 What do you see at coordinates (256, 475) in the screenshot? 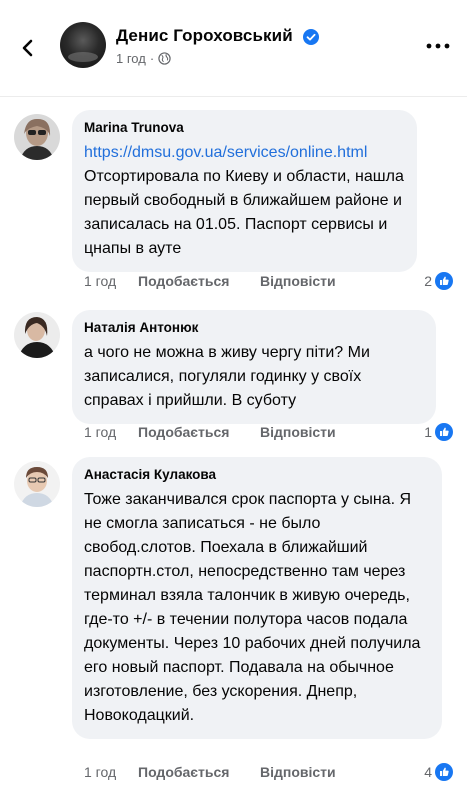
I see `comment-author: Анастасія Кулакова` at bounding box center [256, 475].